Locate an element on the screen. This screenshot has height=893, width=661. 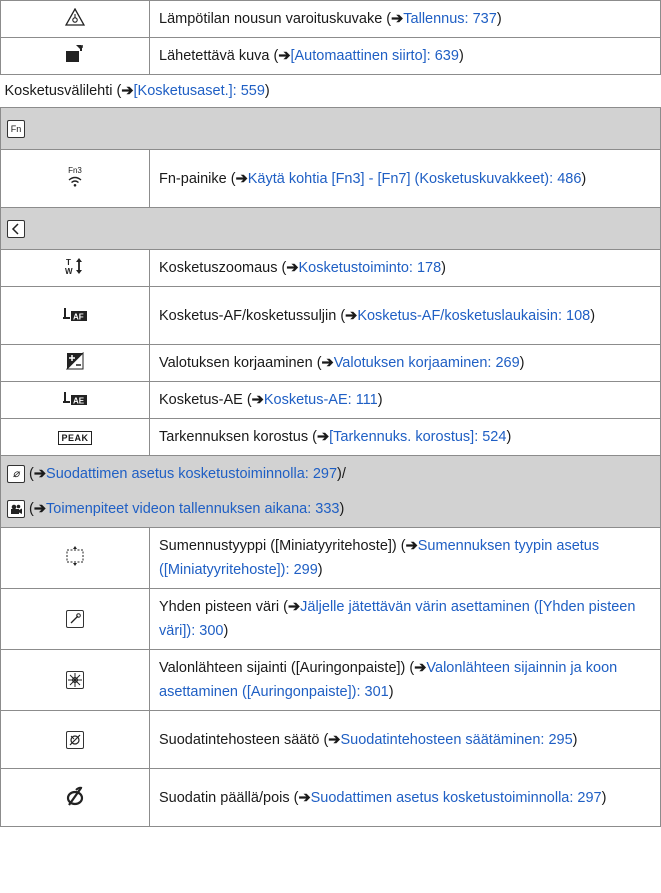
icon-cell: AF is located at coordinates (75, 315).